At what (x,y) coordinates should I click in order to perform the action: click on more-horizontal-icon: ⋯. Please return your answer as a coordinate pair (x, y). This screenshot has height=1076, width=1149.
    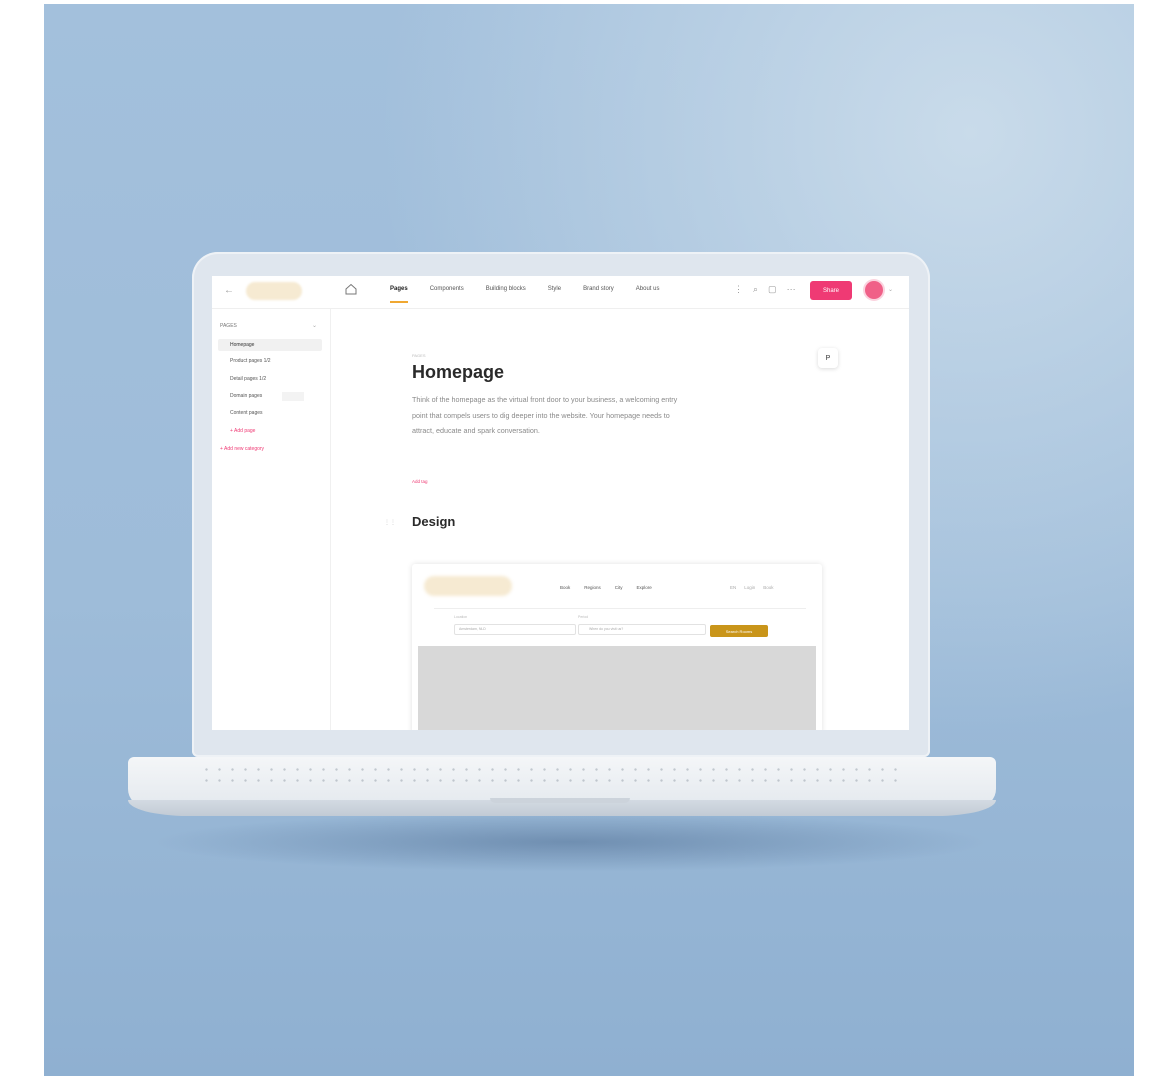
    Looking at the image, I should click on (791, 289).